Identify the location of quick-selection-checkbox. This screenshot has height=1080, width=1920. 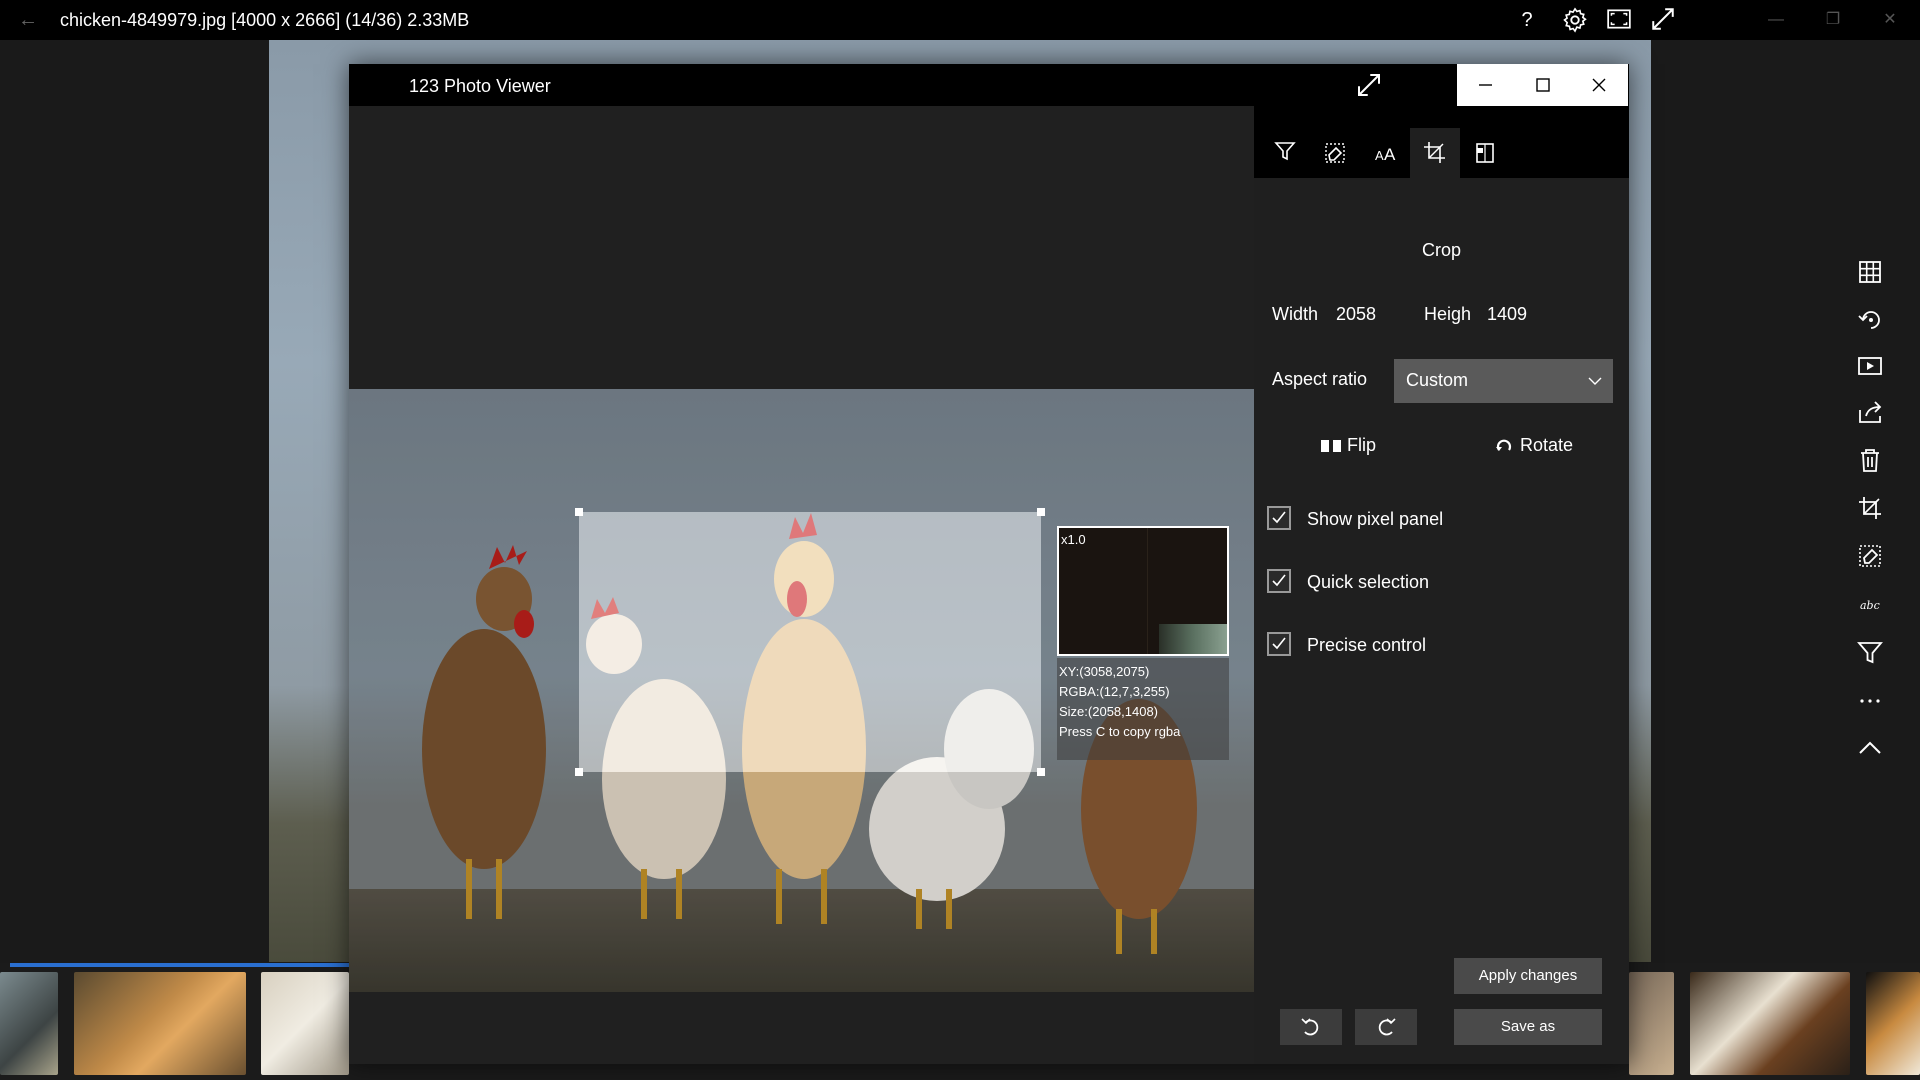
(1279, 581).